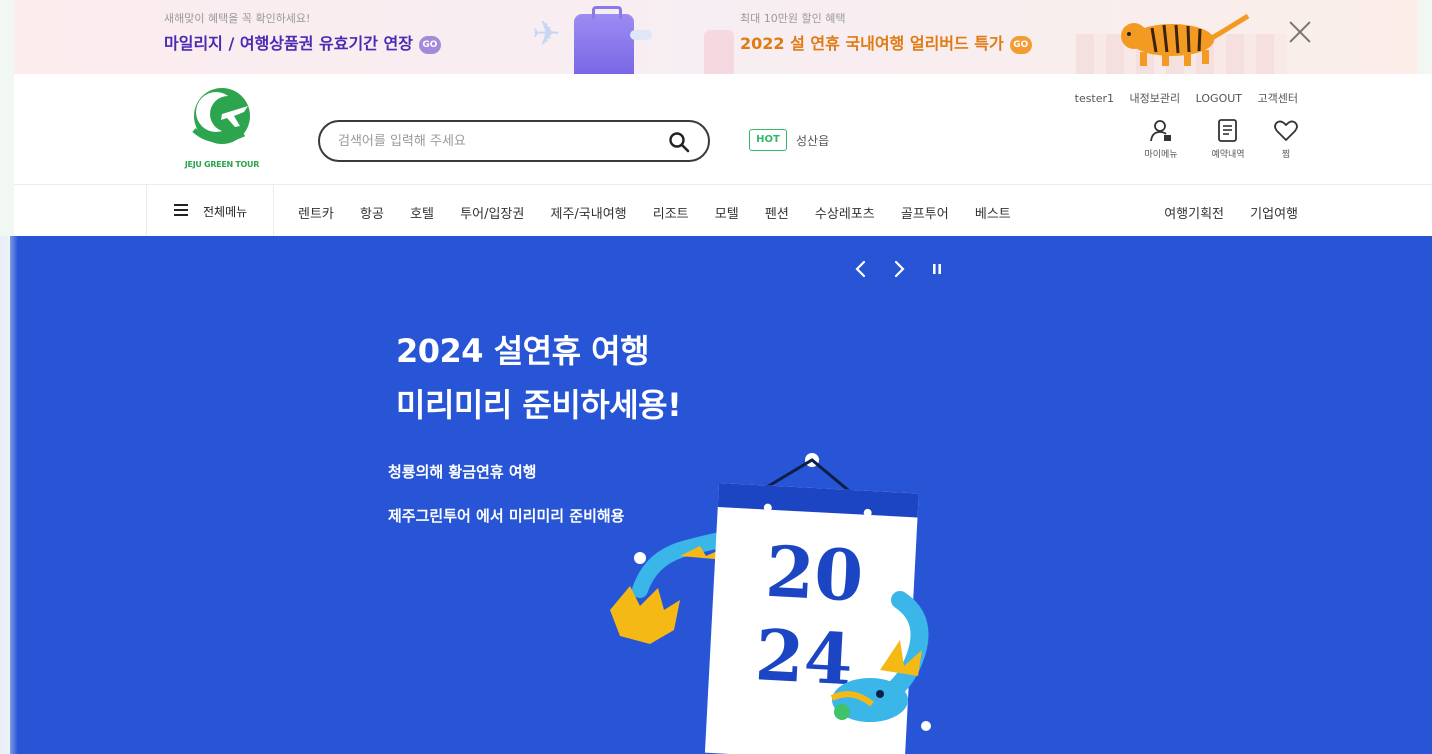  I want to click on nav-item-pension: 펜션, so click(777, 214).